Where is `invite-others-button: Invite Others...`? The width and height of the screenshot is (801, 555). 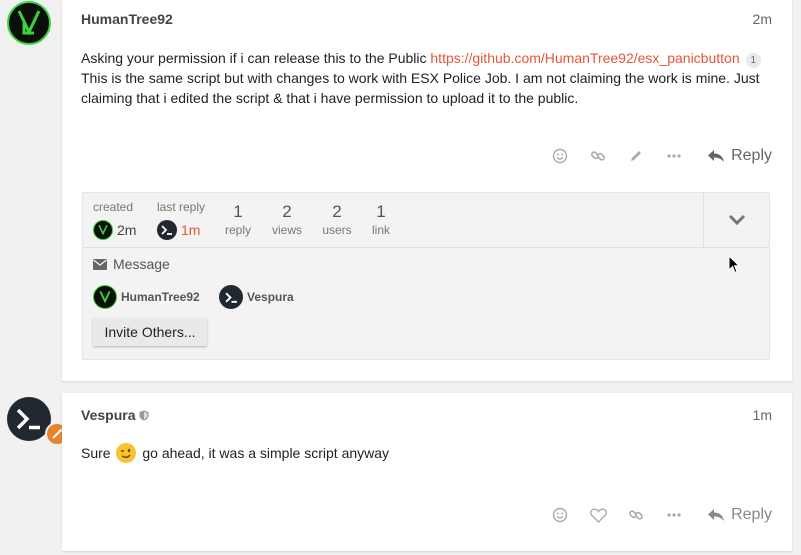
invite-others-button: Invite Others... is located at coordinates (150, 332).